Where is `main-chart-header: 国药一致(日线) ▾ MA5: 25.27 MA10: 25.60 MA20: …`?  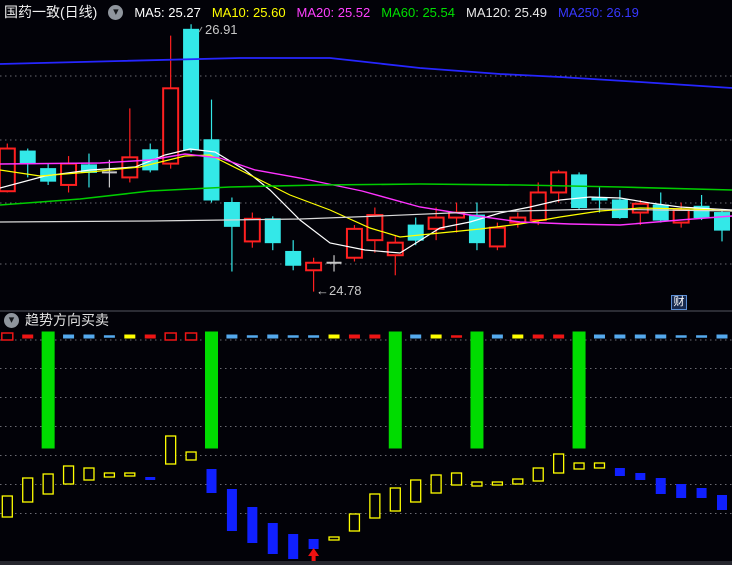
main-chart-header: 国药一致(日线) ▾ MA5: 25.27 MA10: 25.60 MA20: … is located at coordinates (366, 12).